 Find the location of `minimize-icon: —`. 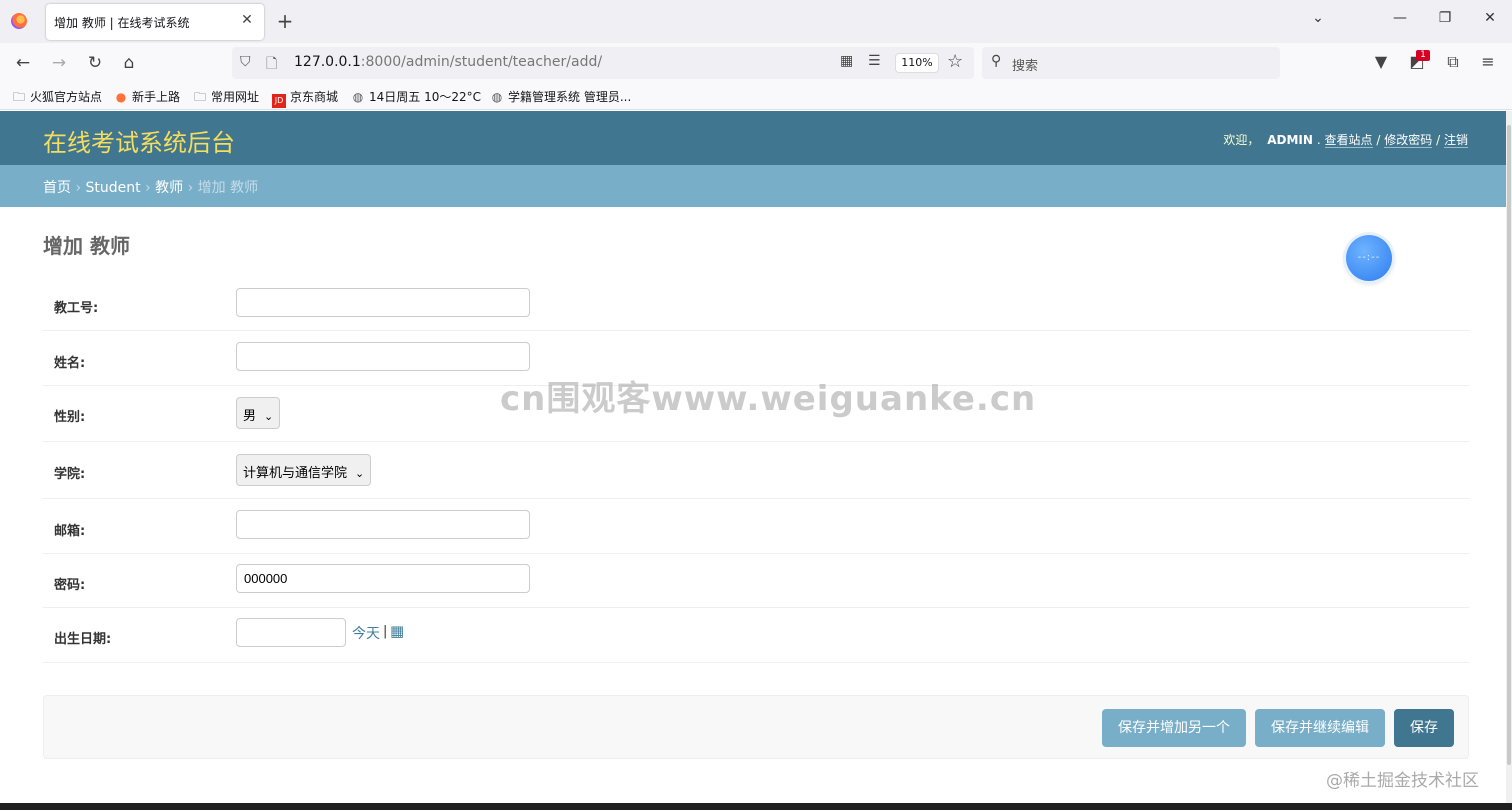

minimize-icon: — is located at coordinates (1400, 18).